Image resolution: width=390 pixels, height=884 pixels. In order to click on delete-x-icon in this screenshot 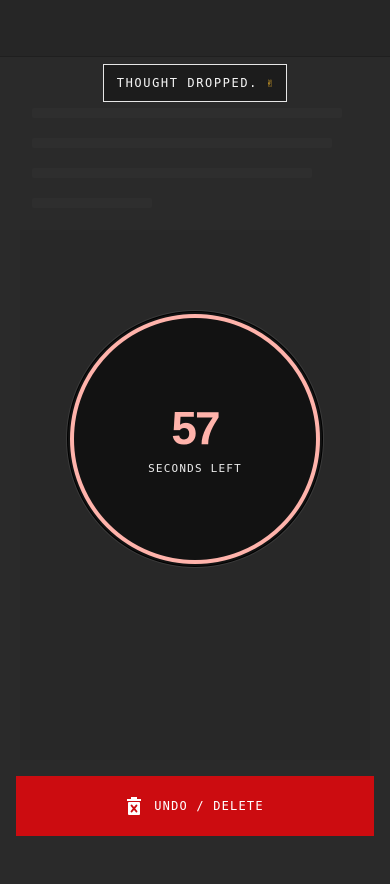, I will do `click(134, 806)`.